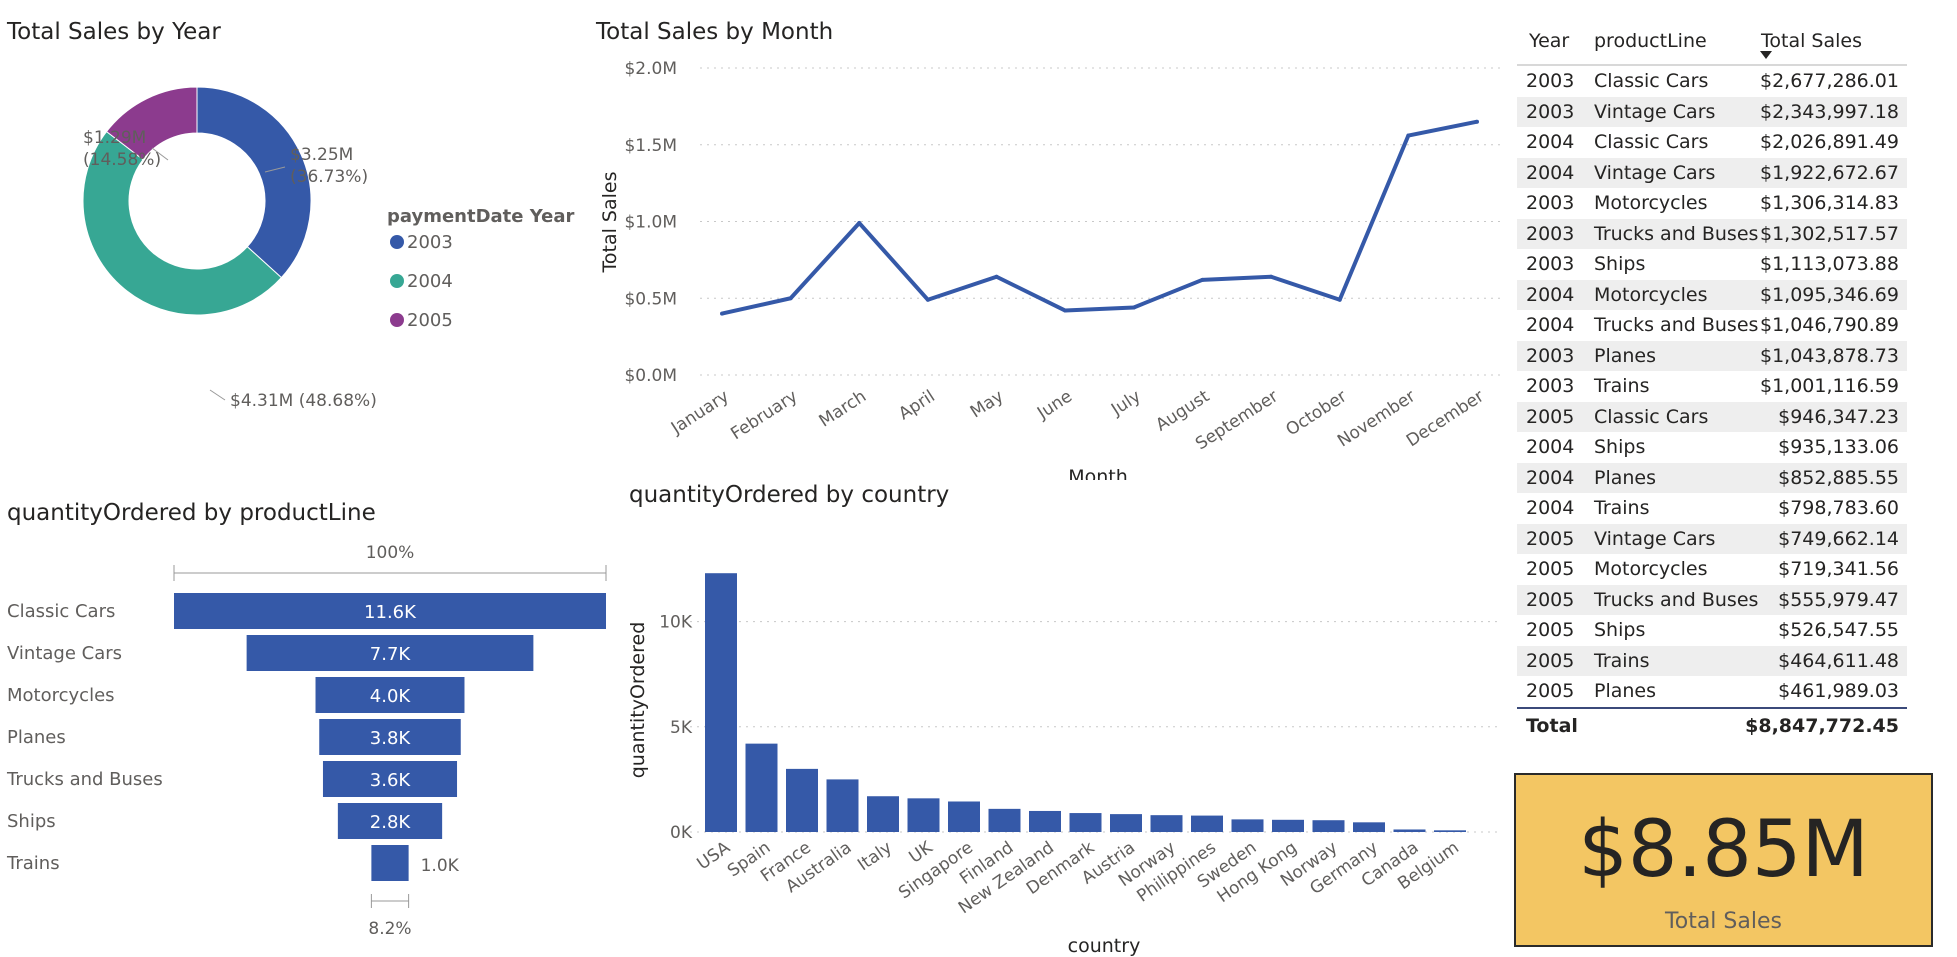  I want to click on table-row: 2005 Trains $464,611.48, so click(1712, 660).